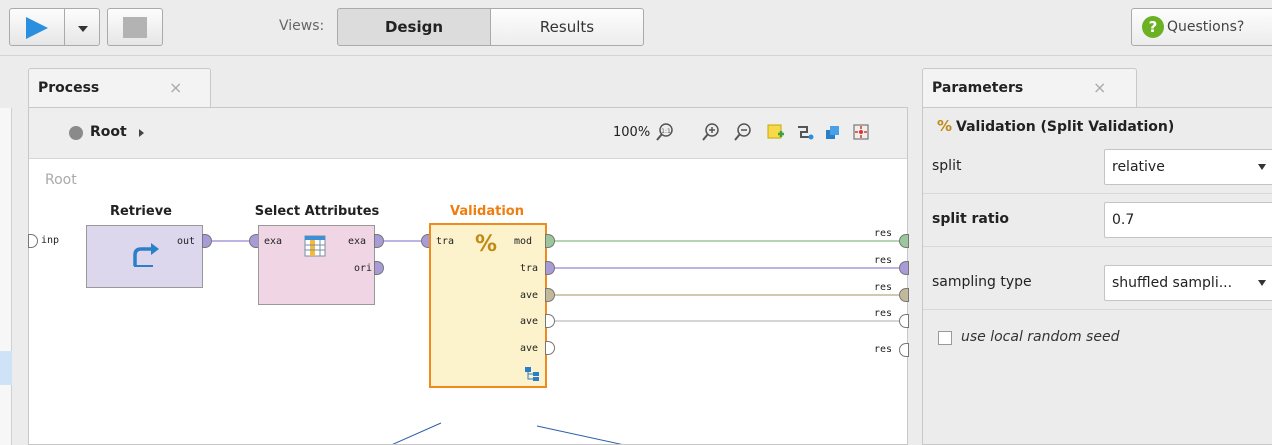  I want to click on validation-in-port-label: tra, so click(445, 241).